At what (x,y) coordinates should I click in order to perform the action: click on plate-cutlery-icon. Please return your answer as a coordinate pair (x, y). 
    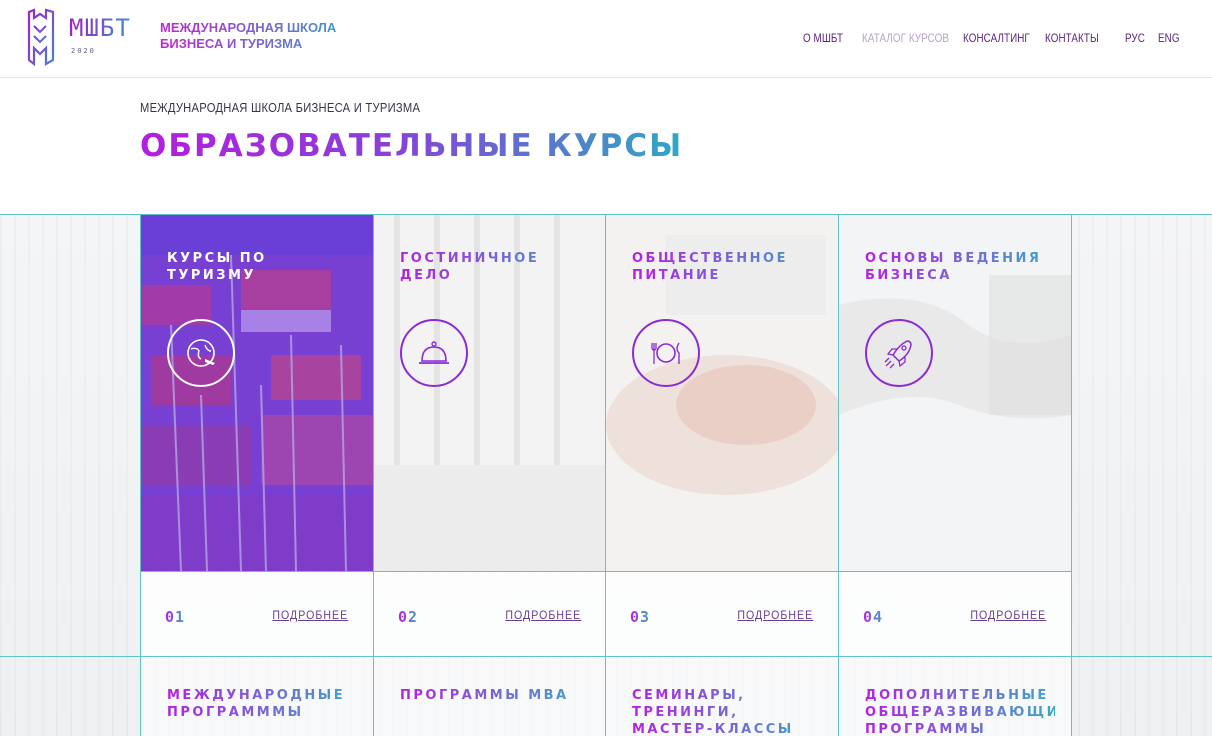
    Looking at the image, I should click on (665, 353).